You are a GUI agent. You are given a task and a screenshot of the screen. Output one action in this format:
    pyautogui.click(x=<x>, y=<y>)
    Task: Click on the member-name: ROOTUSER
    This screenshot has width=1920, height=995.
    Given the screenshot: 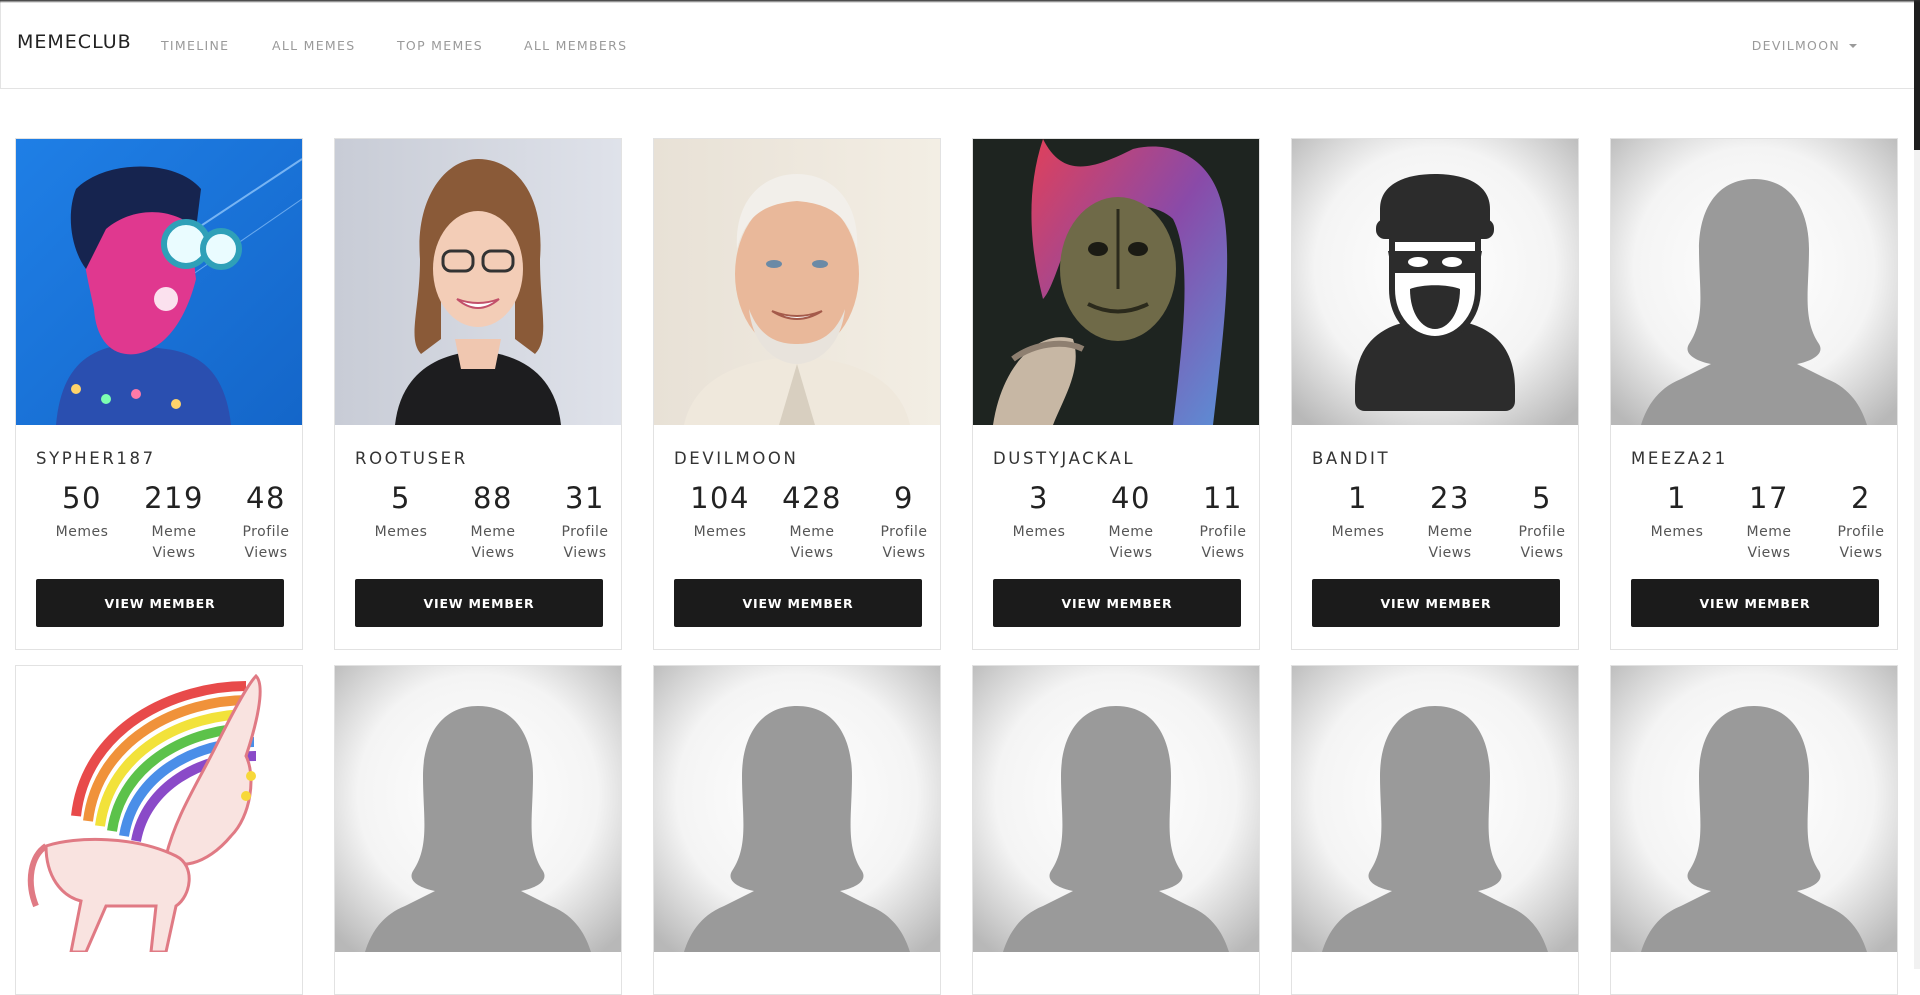 What is the action you would take?
    pyautogui.click(x=411, y=458)
    